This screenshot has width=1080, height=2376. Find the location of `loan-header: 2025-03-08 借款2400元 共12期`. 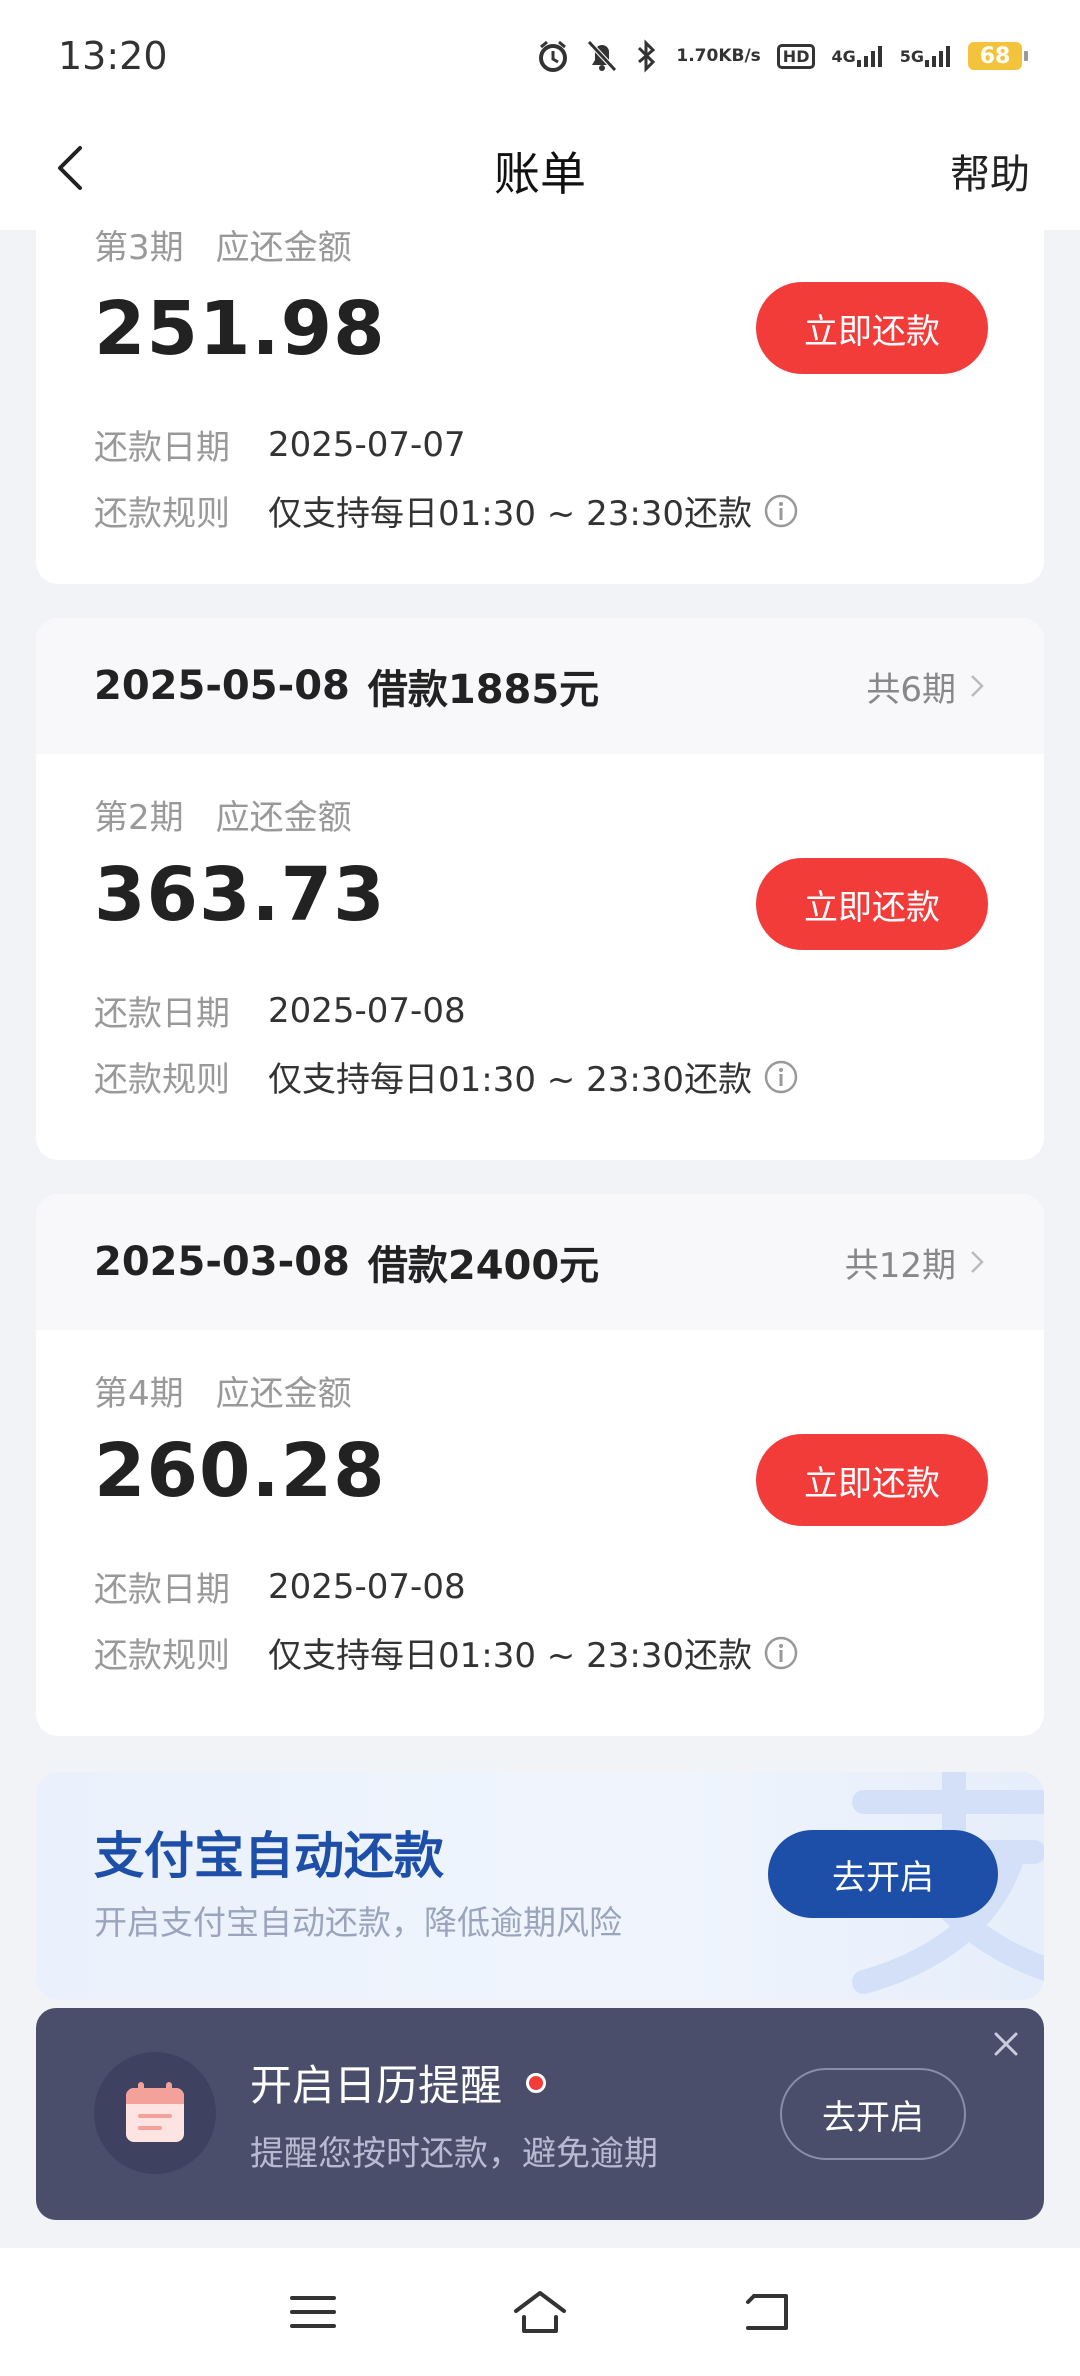

loan-header: 2025-03-08 借款2400元 共12期 is located at coordinates (540, 1262).